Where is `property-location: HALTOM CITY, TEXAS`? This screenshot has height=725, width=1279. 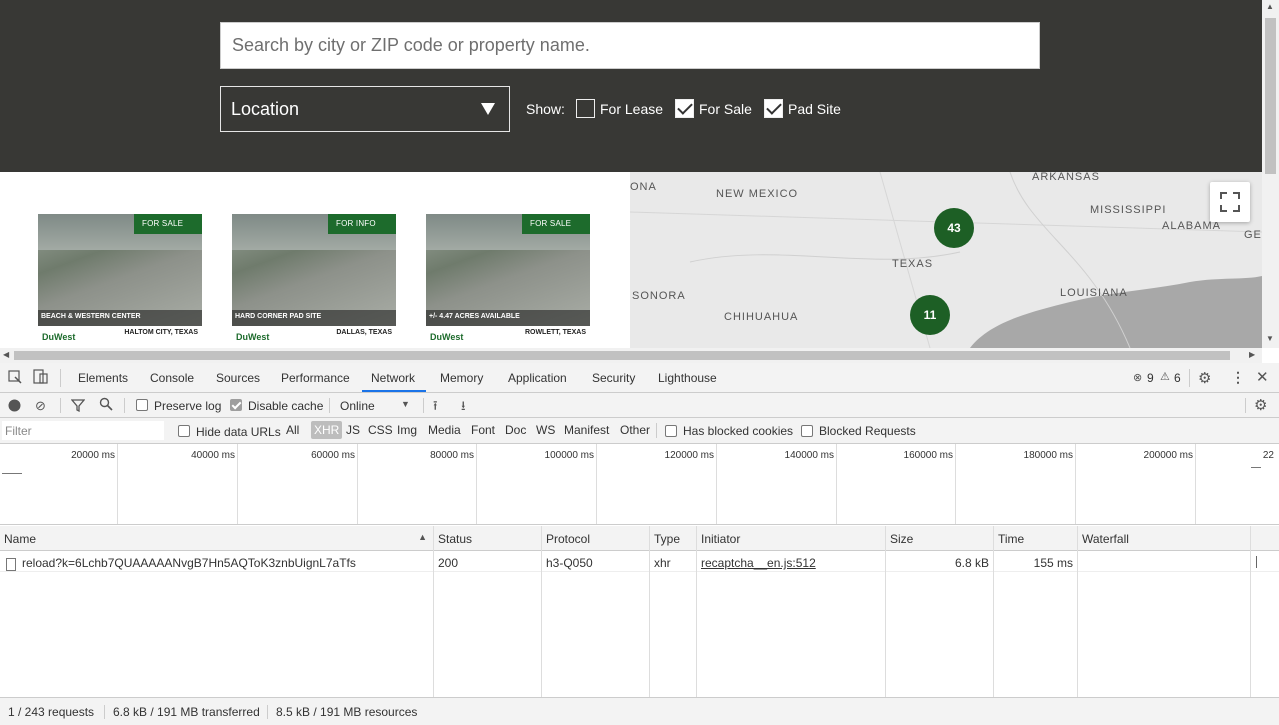 property-location: HALTOM CITY, TEXAS is located at coordinates (161, 332).